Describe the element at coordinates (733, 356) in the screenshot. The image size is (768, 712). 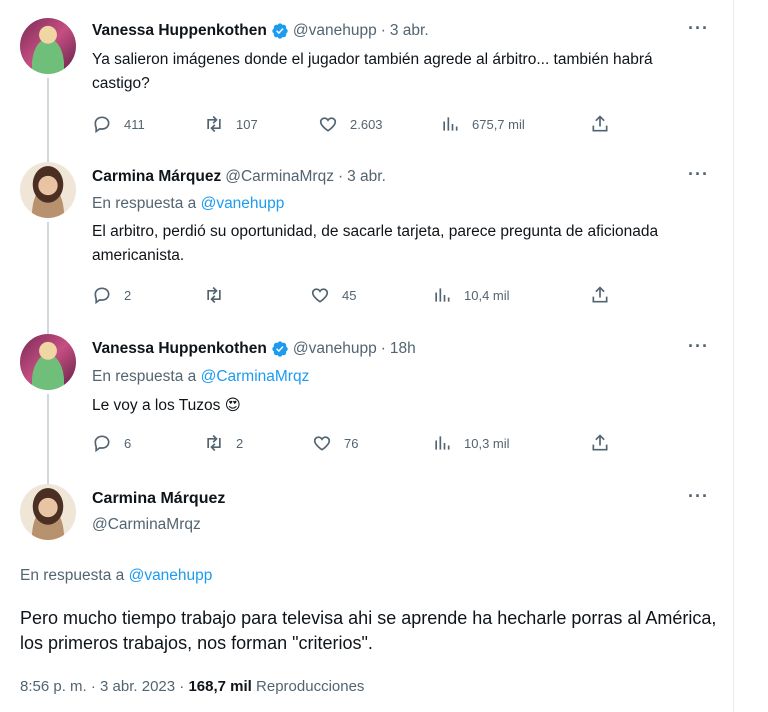
I see `column-divider` at that location.